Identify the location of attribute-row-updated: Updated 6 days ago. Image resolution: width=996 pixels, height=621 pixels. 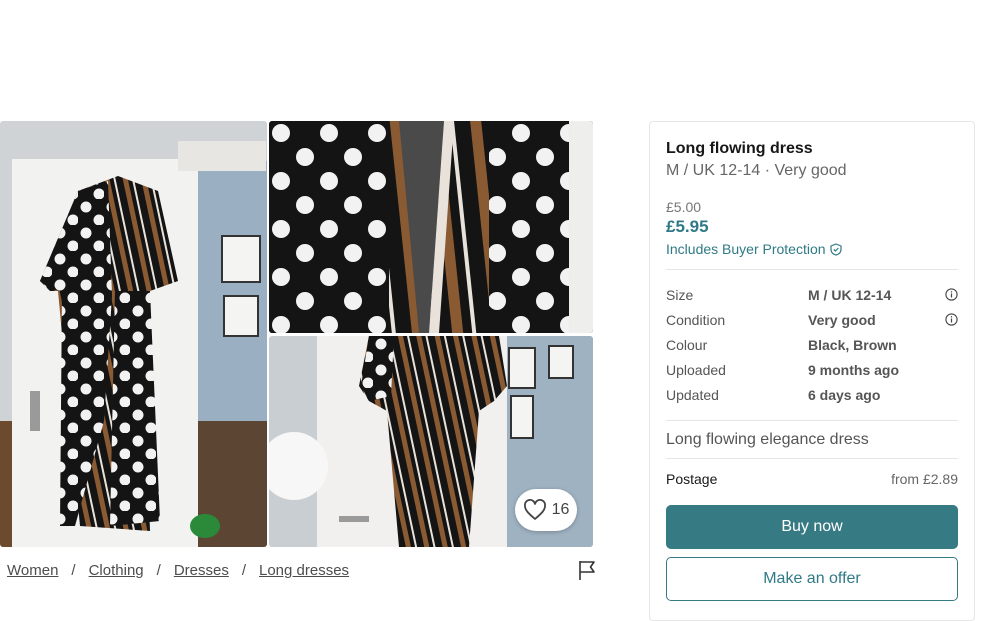
(812, 394).